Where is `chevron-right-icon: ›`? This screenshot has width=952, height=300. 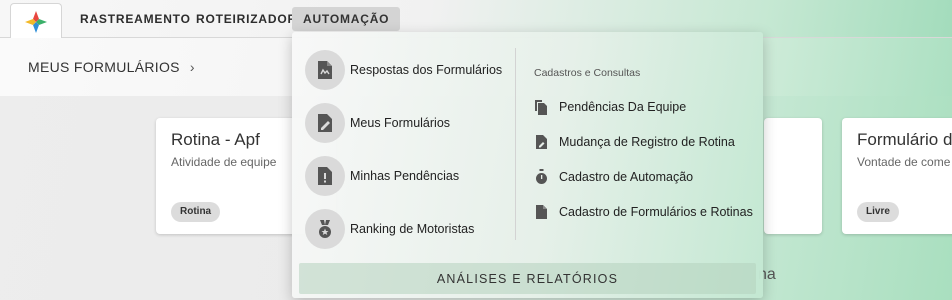 chevron-right-icon: › is located at coordinates (192, 67).